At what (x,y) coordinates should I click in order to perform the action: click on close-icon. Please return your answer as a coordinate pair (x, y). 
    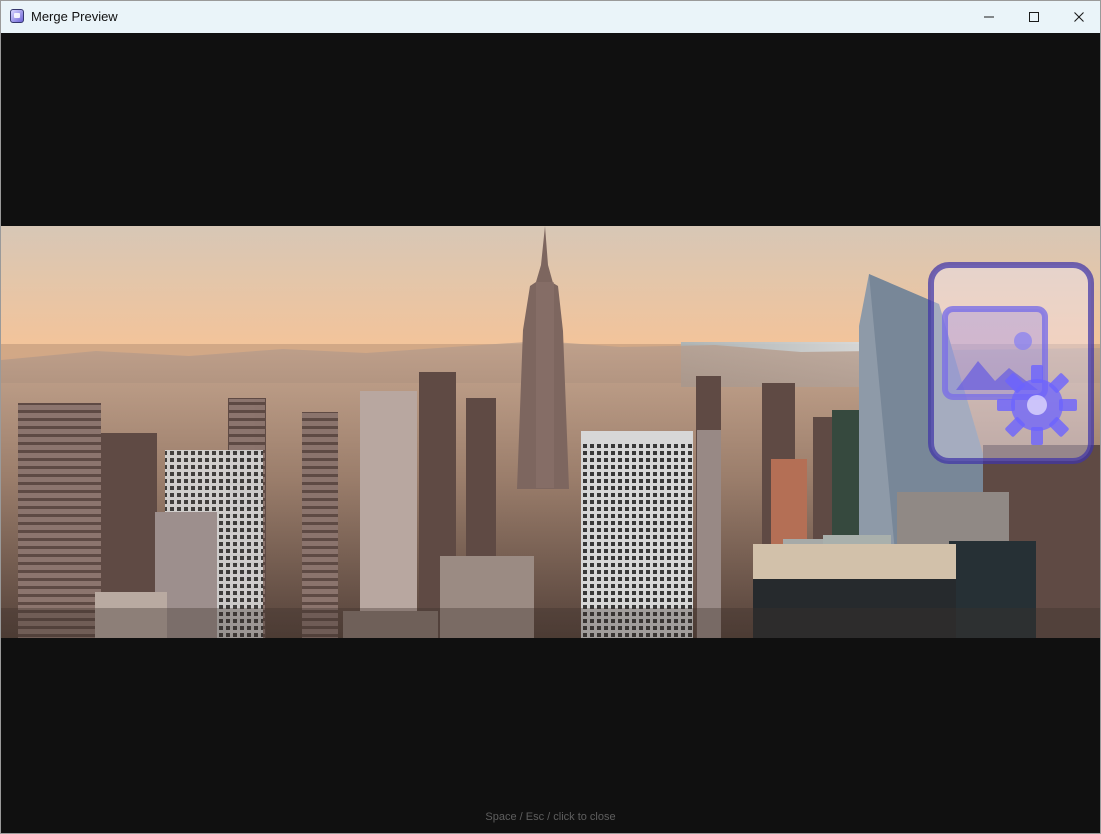
    Looking at the image, I should click on (1078, 17).